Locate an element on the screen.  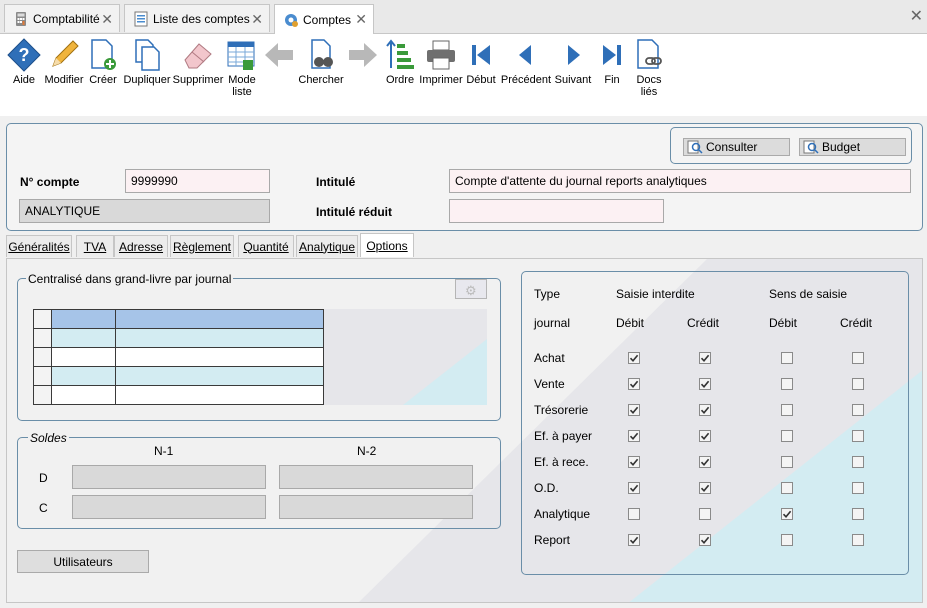
arrow-right-icon is located at coordinates (363, 55).